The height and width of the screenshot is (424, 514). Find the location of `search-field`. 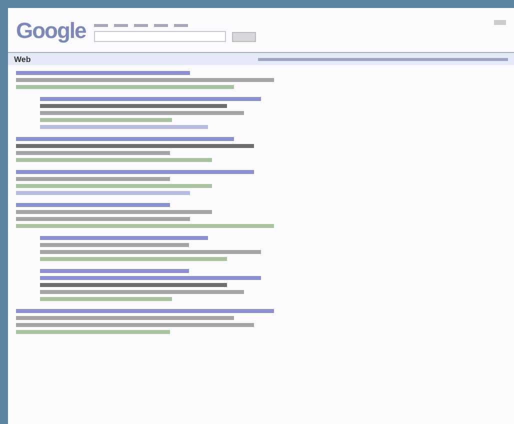

search-field is located at coordinates (160, 36).